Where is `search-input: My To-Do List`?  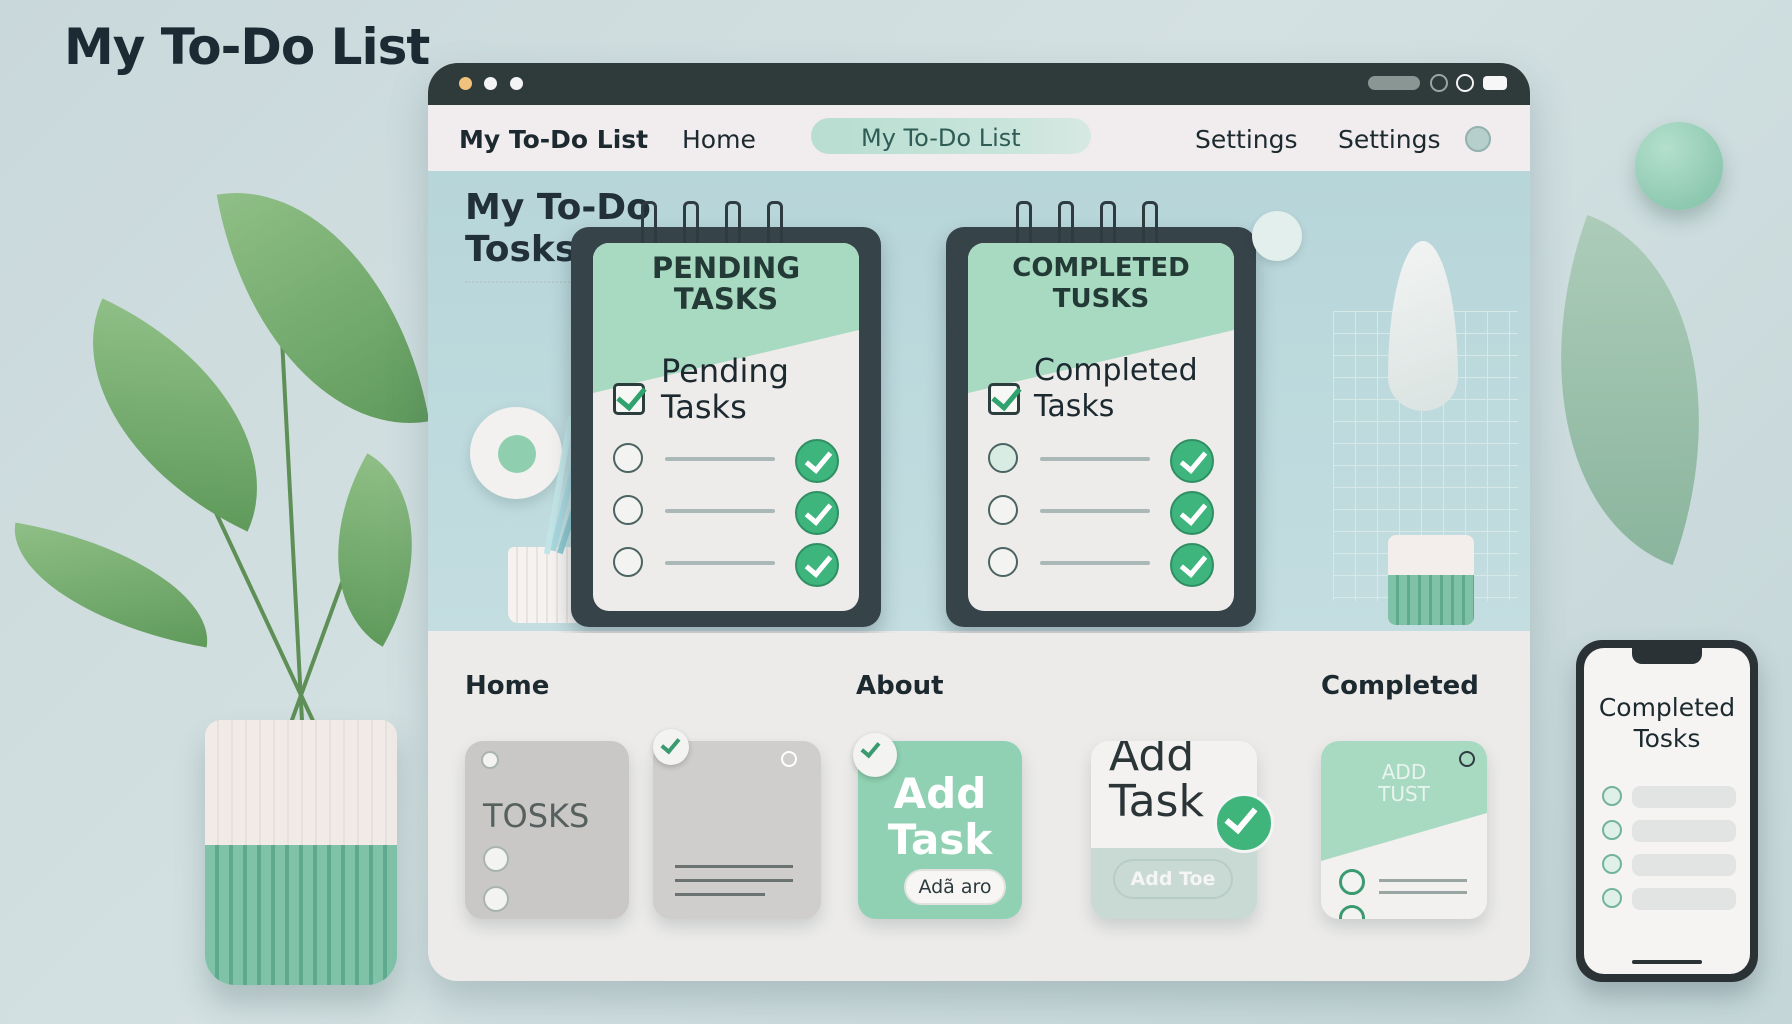
search-input: My To-Do List is located at coordinates (951, 136).